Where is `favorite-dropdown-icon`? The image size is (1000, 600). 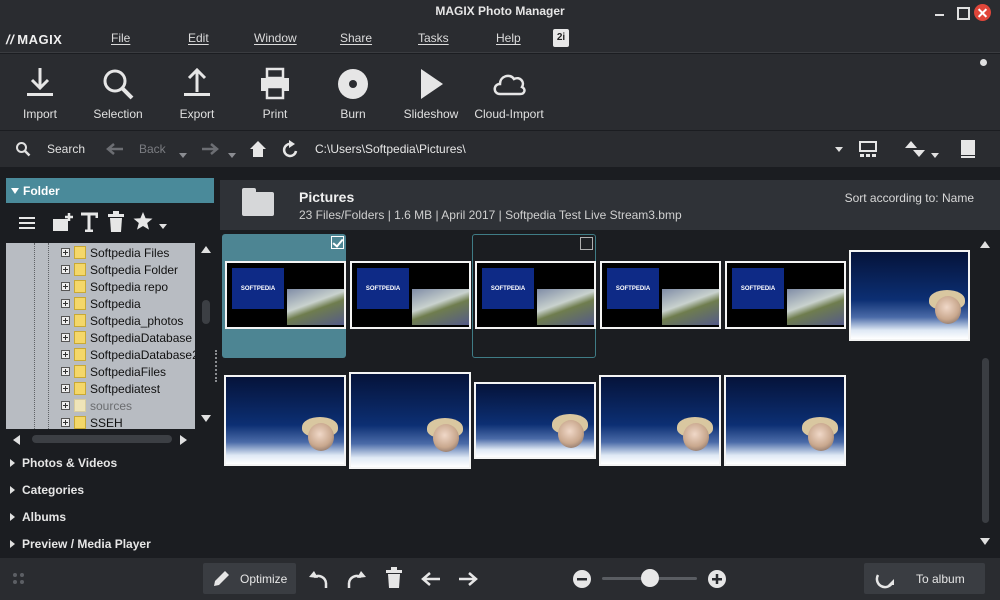
favorite-dropdown-icon is located at coordinates (163, 226).